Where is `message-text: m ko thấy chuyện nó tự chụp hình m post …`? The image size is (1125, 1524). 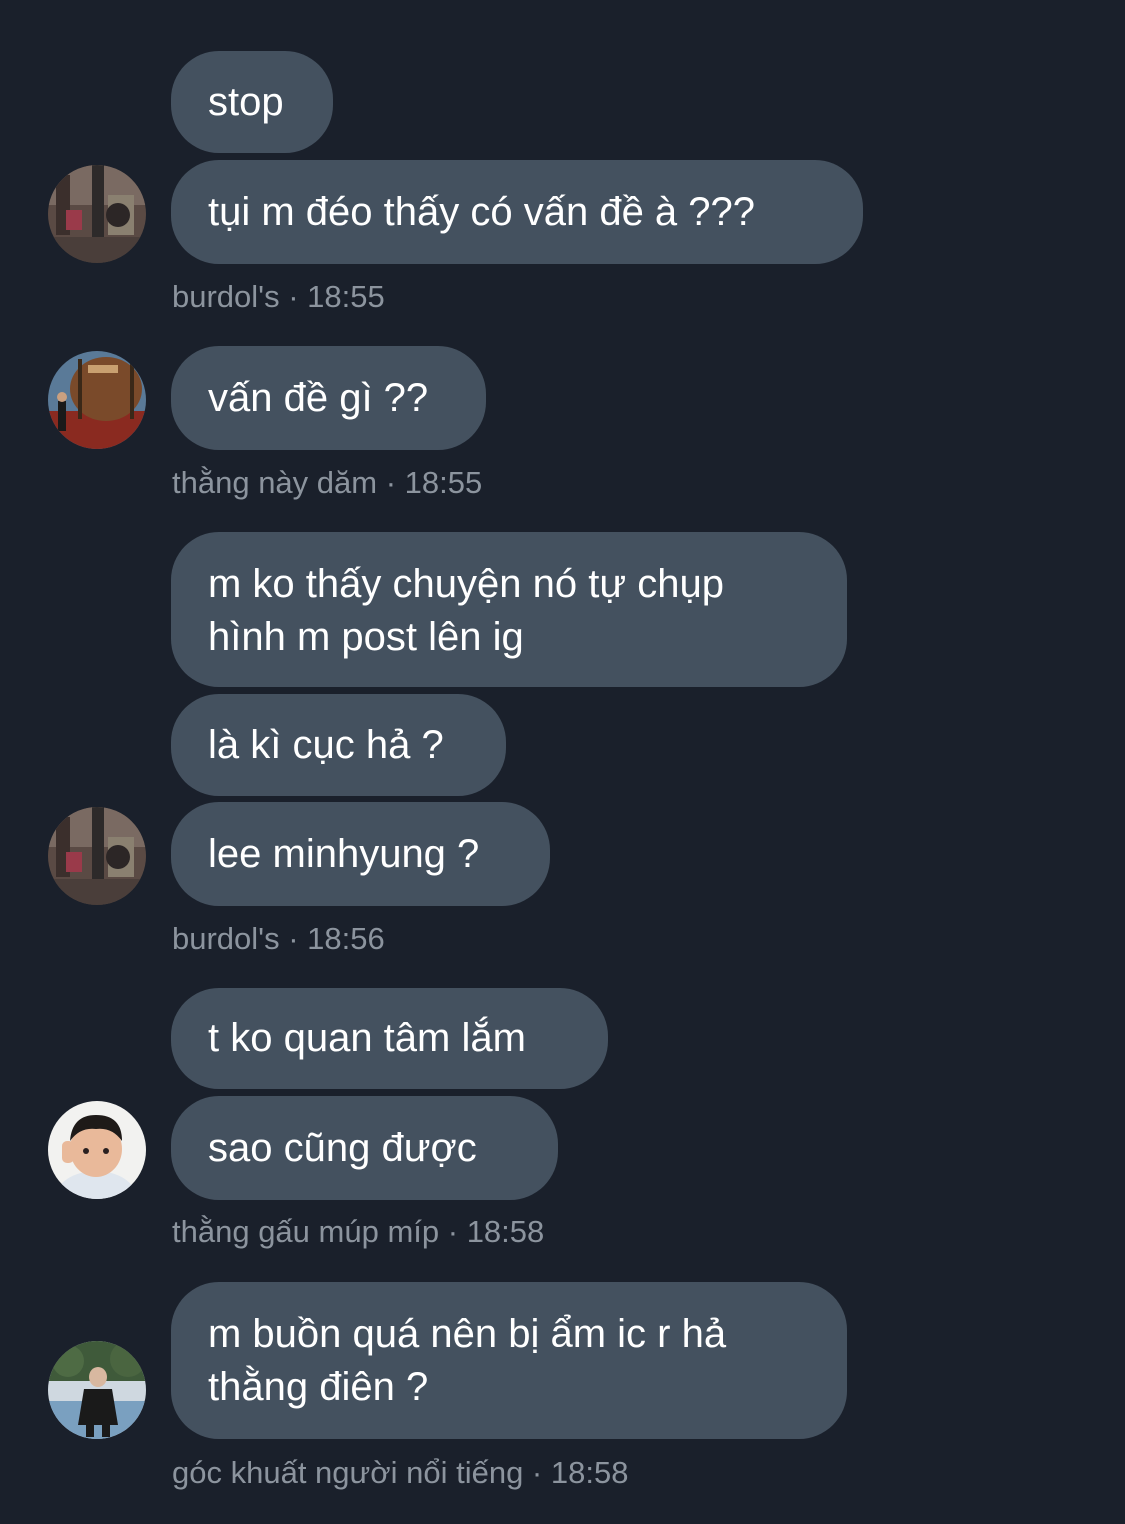
message-text: m ko thấy chuyện nó tự chụp hình m post … is located at coordinates (466, 611).